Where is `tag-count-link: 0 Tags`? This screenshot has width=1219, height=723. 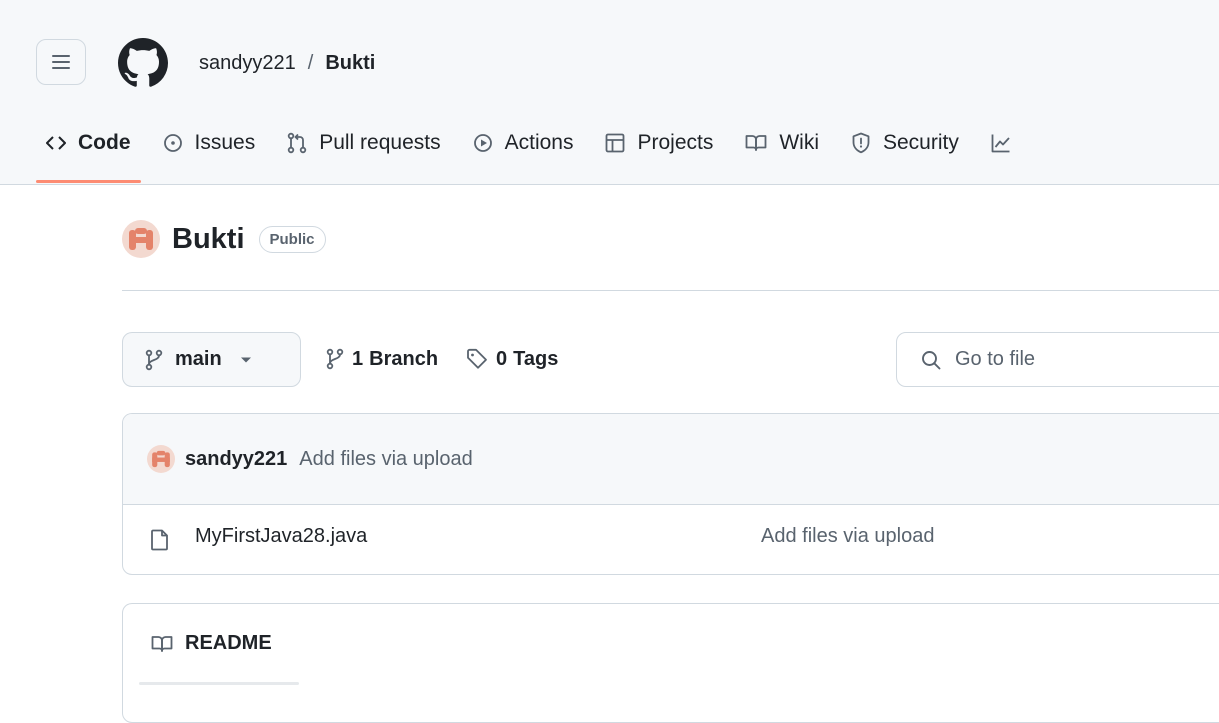 tag-count-link: 0 Tags is located at coordinates (512, 359).